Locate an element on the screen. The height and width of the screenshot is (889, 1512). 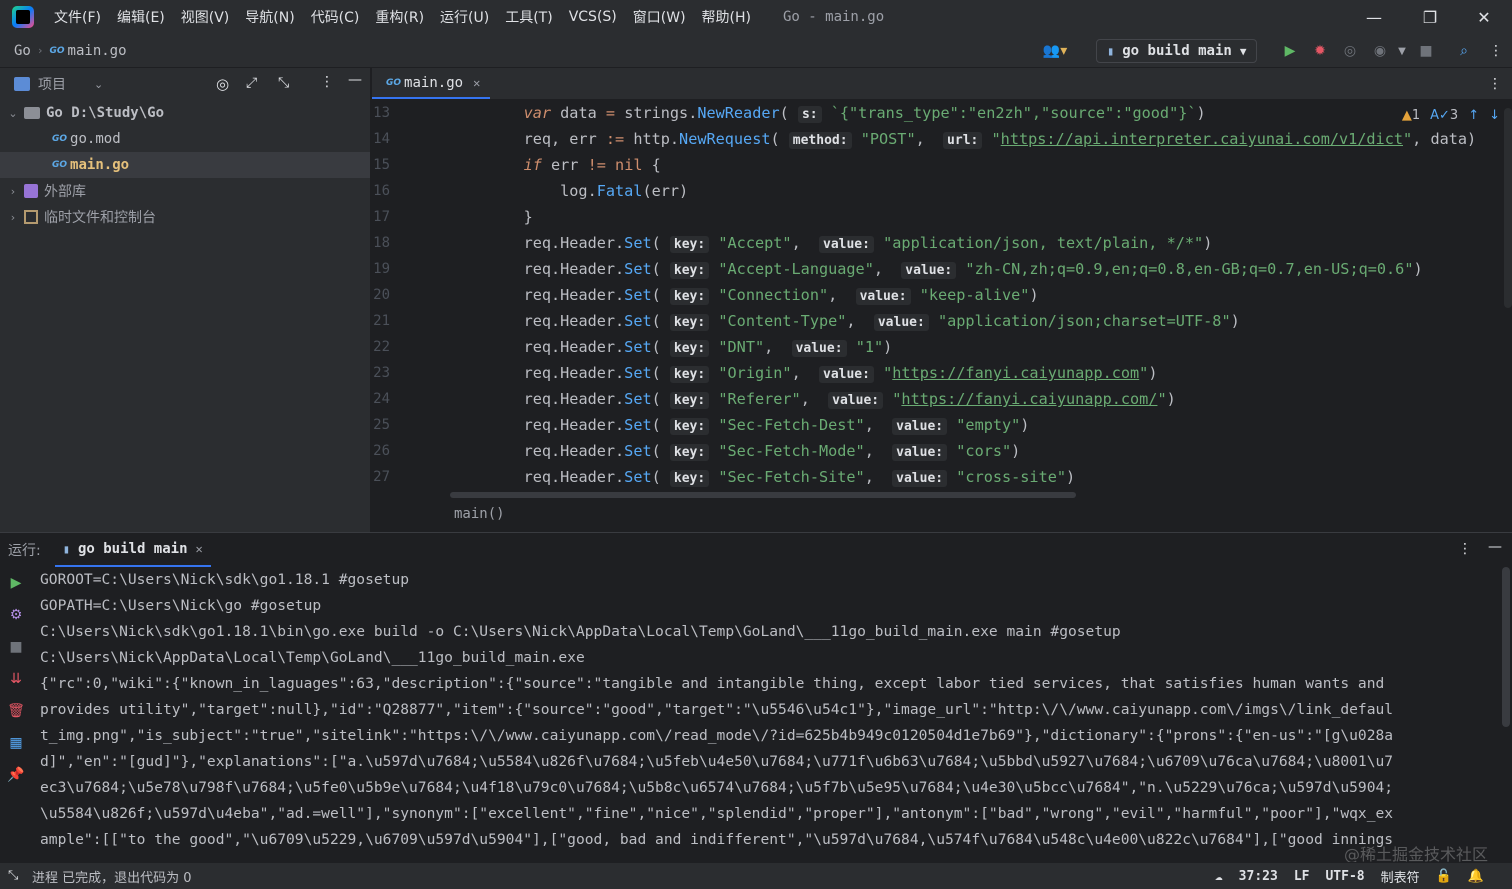
vertical-scrollbar is located at coordinates (1508, 208).